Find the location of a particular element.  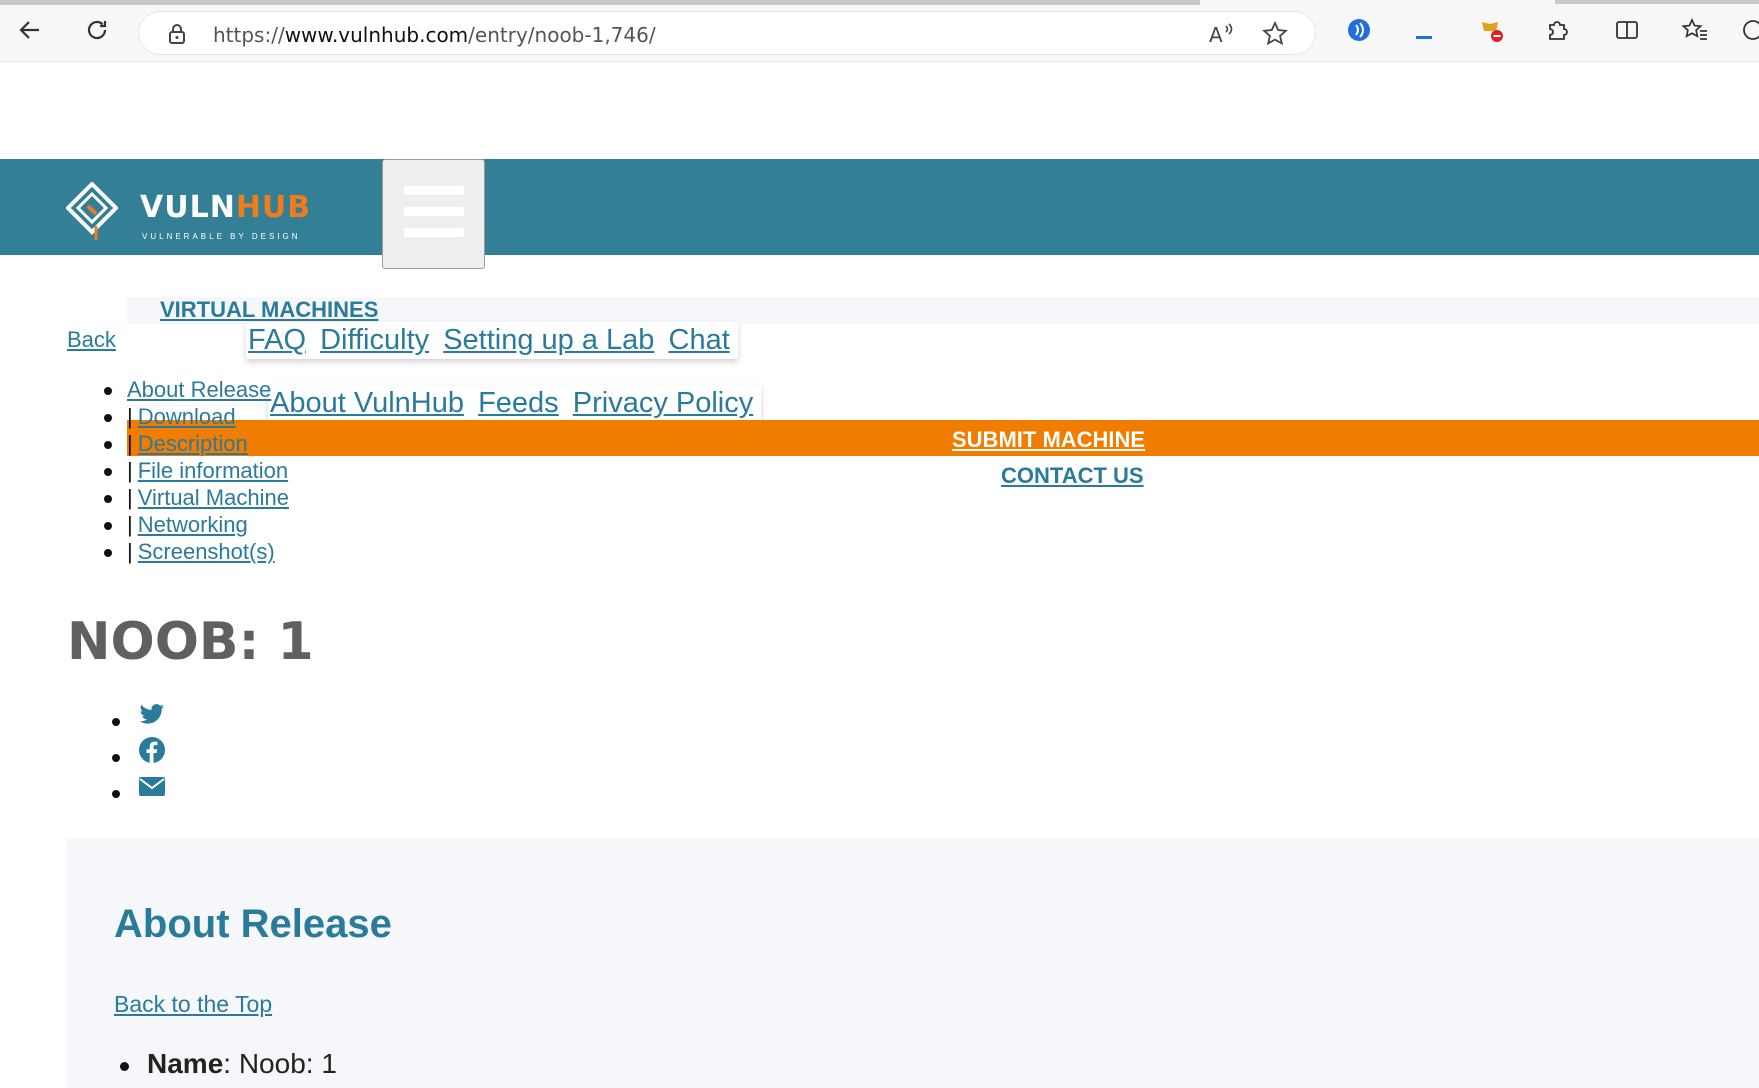

list-item: | Screenshot(s) is located at coordinates (196, 551).